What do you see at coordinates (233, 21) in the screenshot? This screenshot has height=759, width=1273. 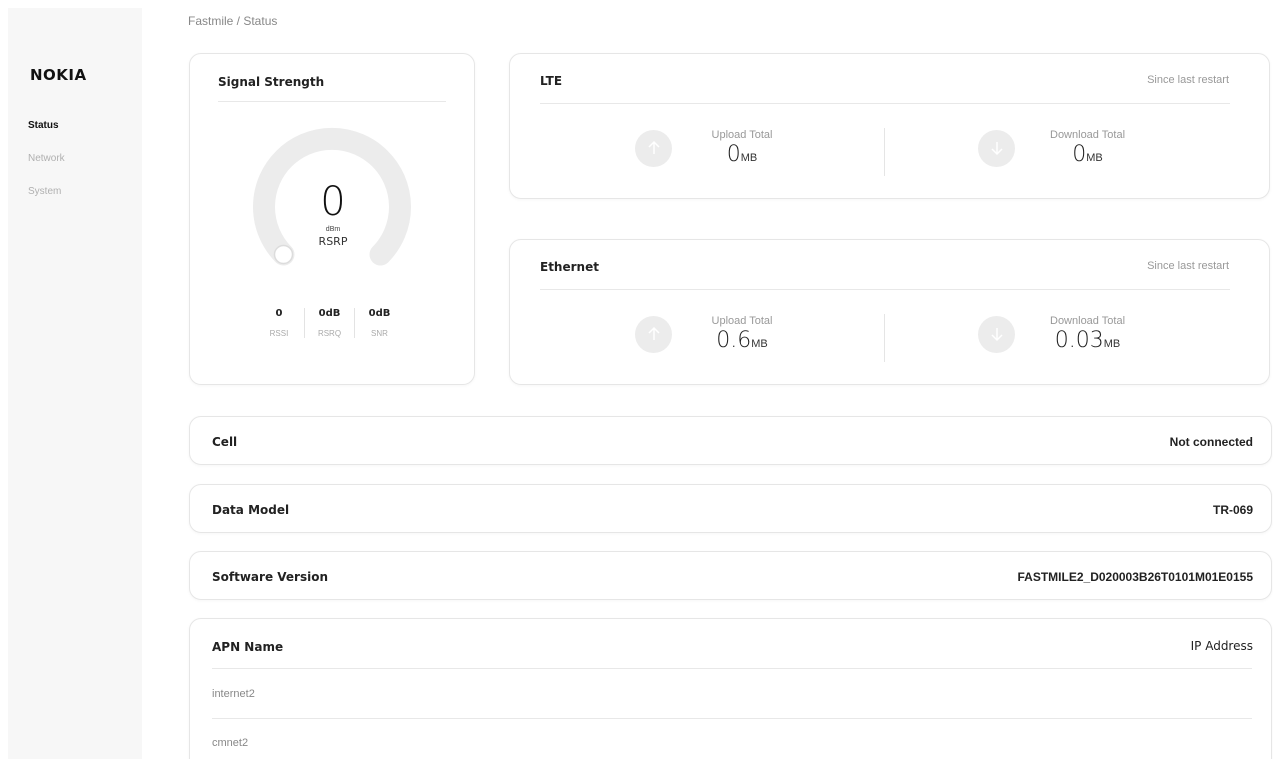 I see `breadcrumb: Fastmile / Status` at bounding box center [233, 21].